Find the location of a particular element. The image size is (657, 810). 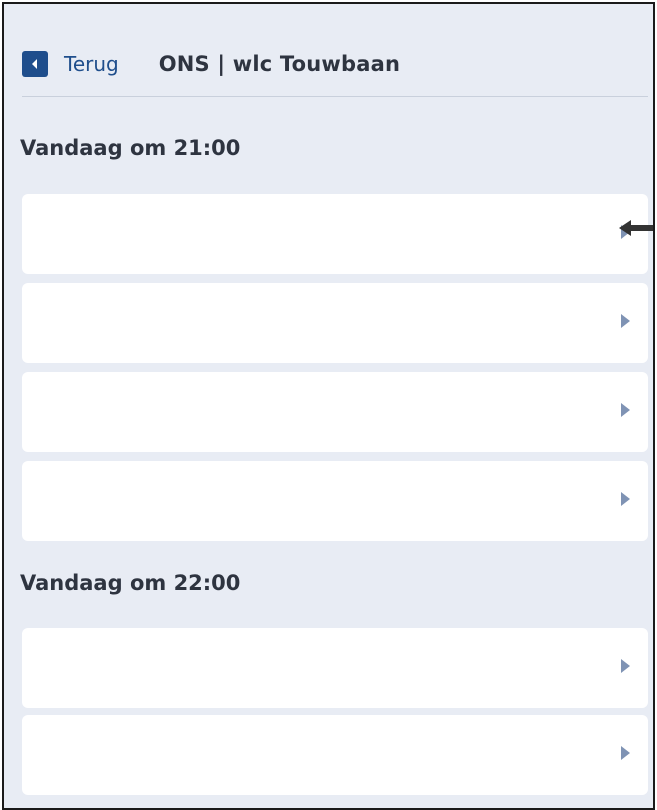

section-heading-2100: Vandaag om 21:00 is located at coordinates (130, 148).